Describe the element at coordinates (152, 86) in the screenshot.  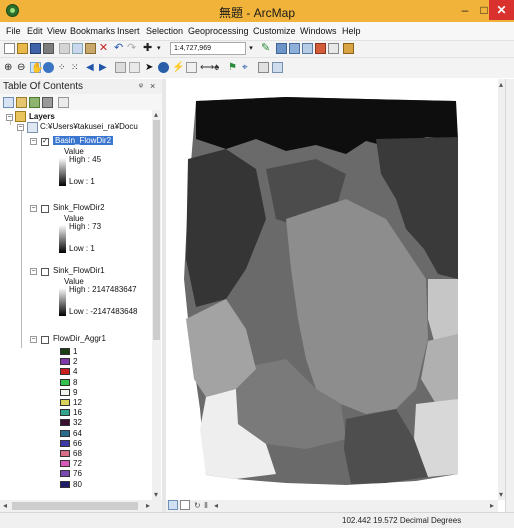
I see `toc-close-icon: ×` at that location.